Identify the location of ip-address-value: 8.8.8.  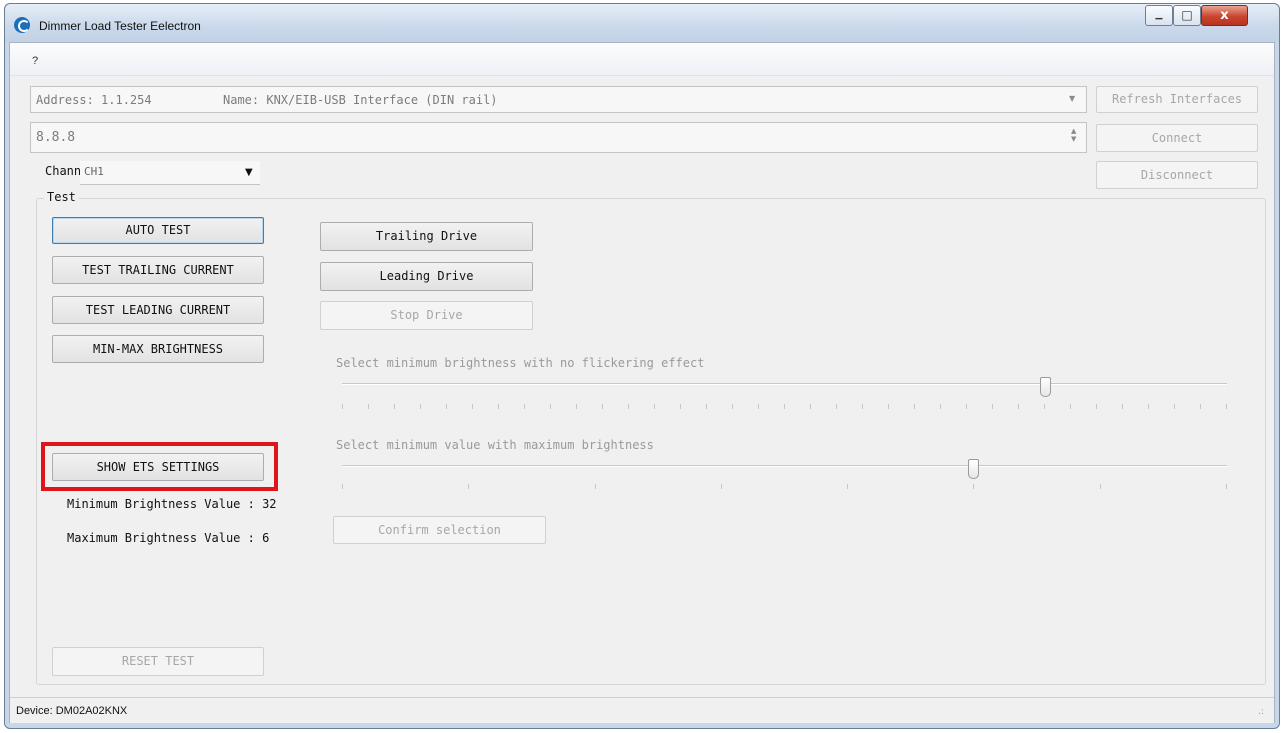
(56, 137).